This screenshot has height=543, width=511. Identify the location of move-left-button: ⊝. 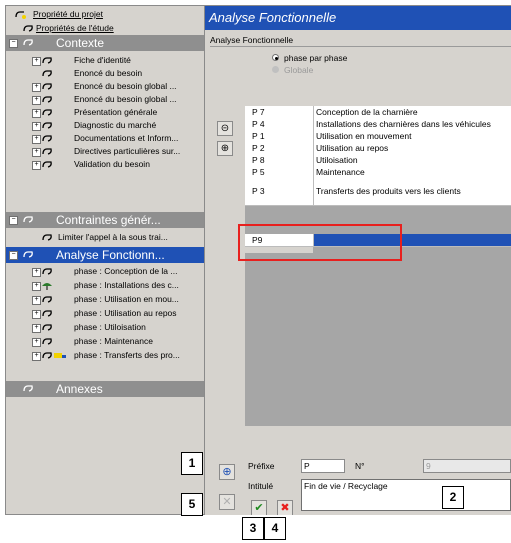
(225, 128).